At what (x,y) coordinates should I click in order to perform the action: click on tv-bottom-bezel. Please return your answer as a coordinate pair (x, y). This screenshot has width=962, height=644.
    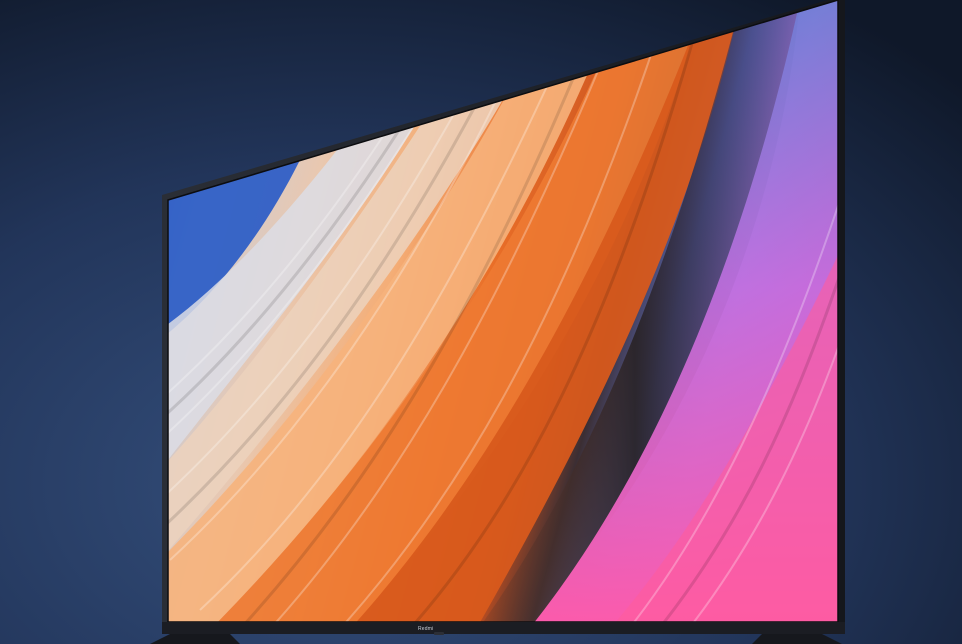
    Looking at the image, I should click on (503, 628).